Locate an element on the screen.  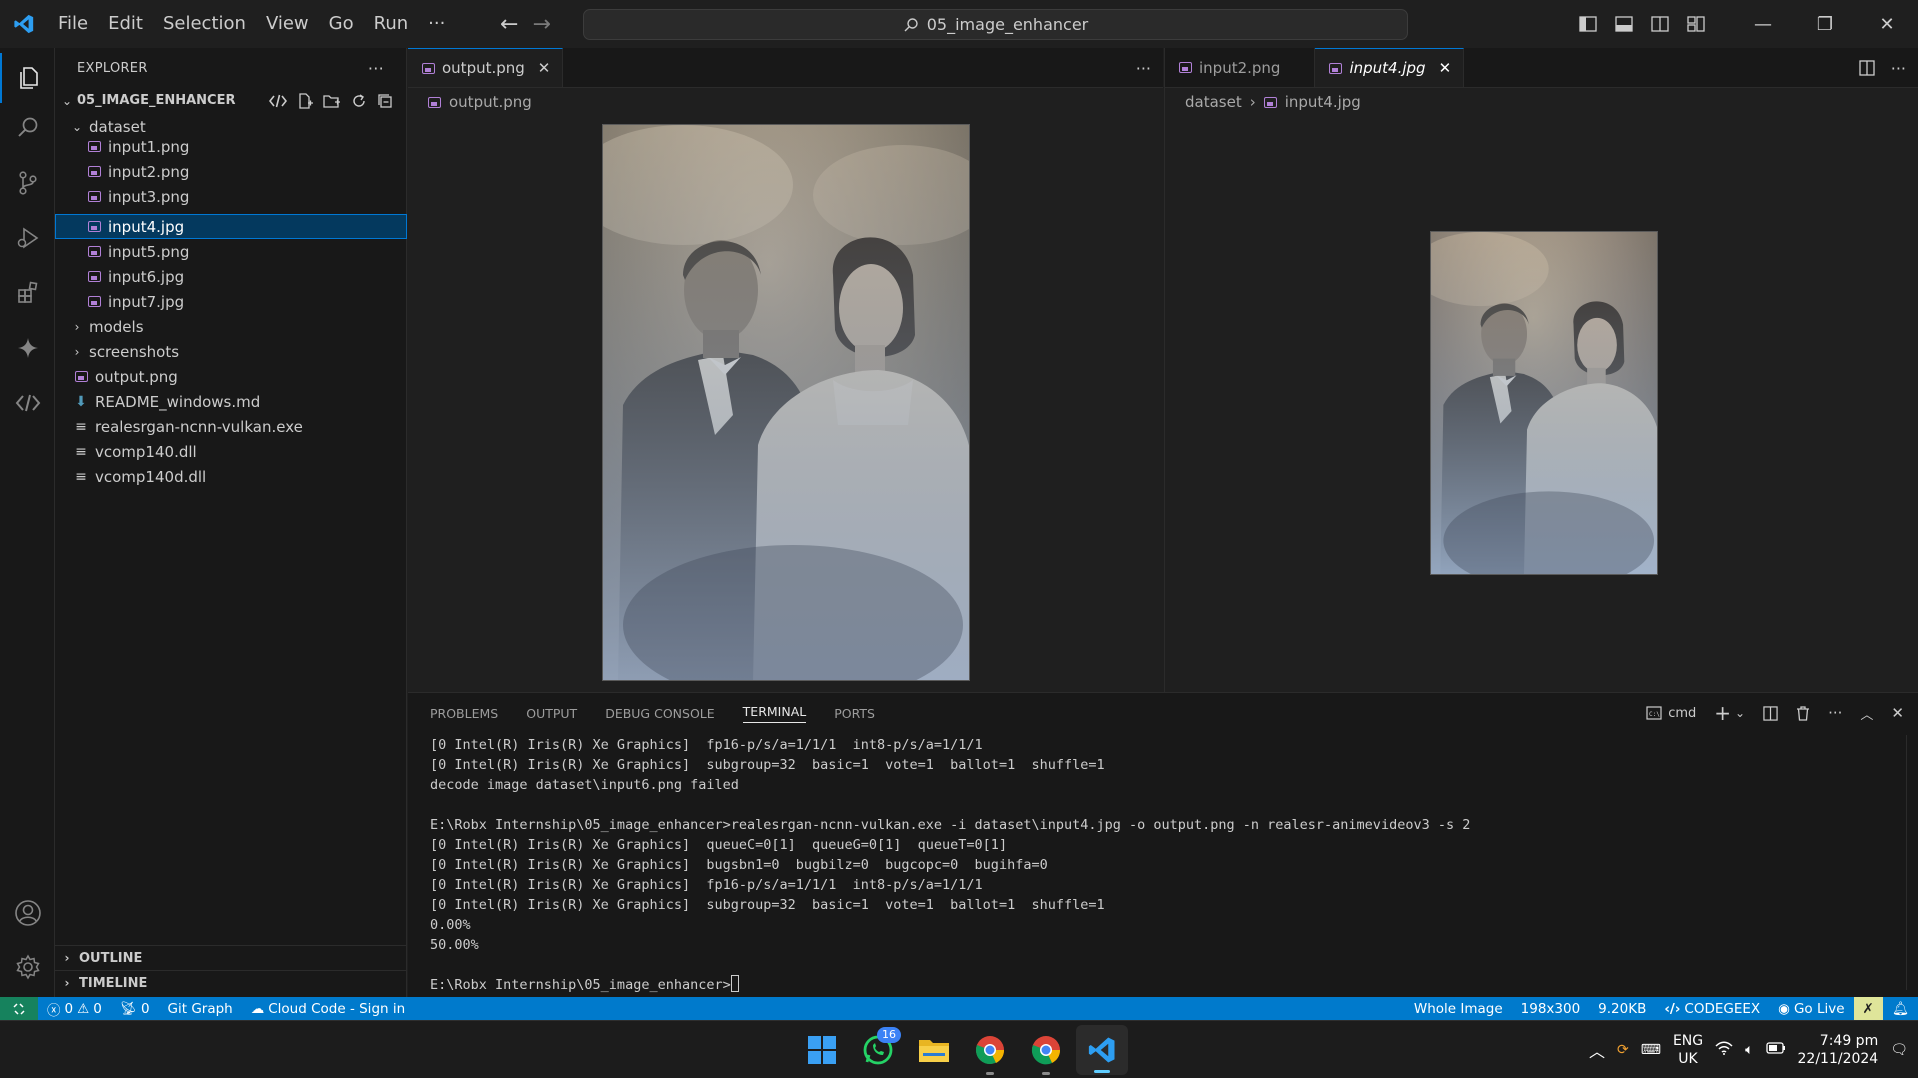
source-control-icon is located at coordinates (27, 183).